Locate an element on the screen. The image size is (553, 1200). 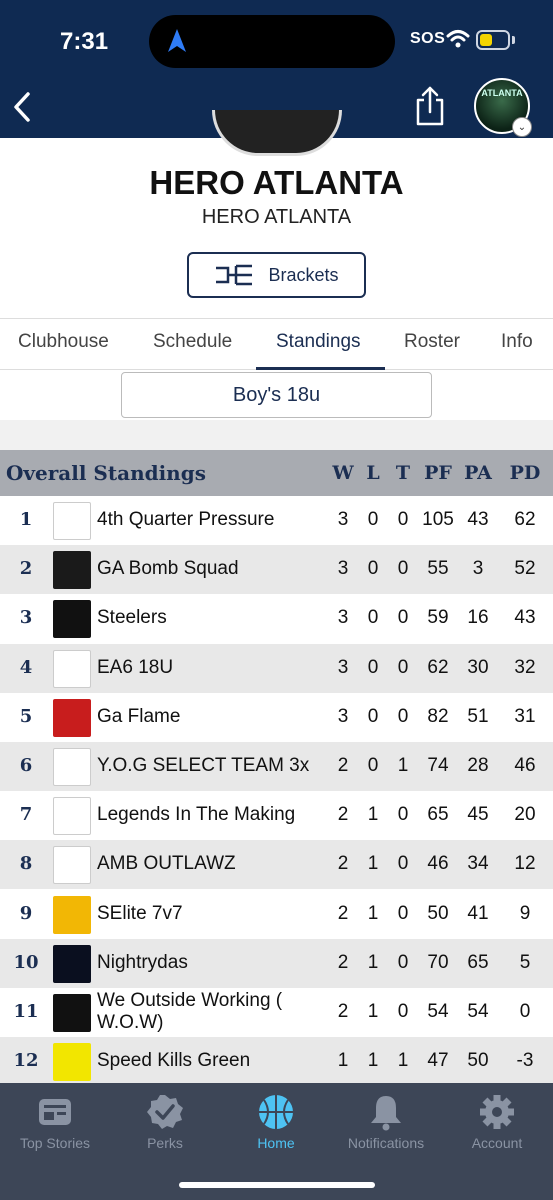
stat-pa: 3 is located at coordinates (478, 569).